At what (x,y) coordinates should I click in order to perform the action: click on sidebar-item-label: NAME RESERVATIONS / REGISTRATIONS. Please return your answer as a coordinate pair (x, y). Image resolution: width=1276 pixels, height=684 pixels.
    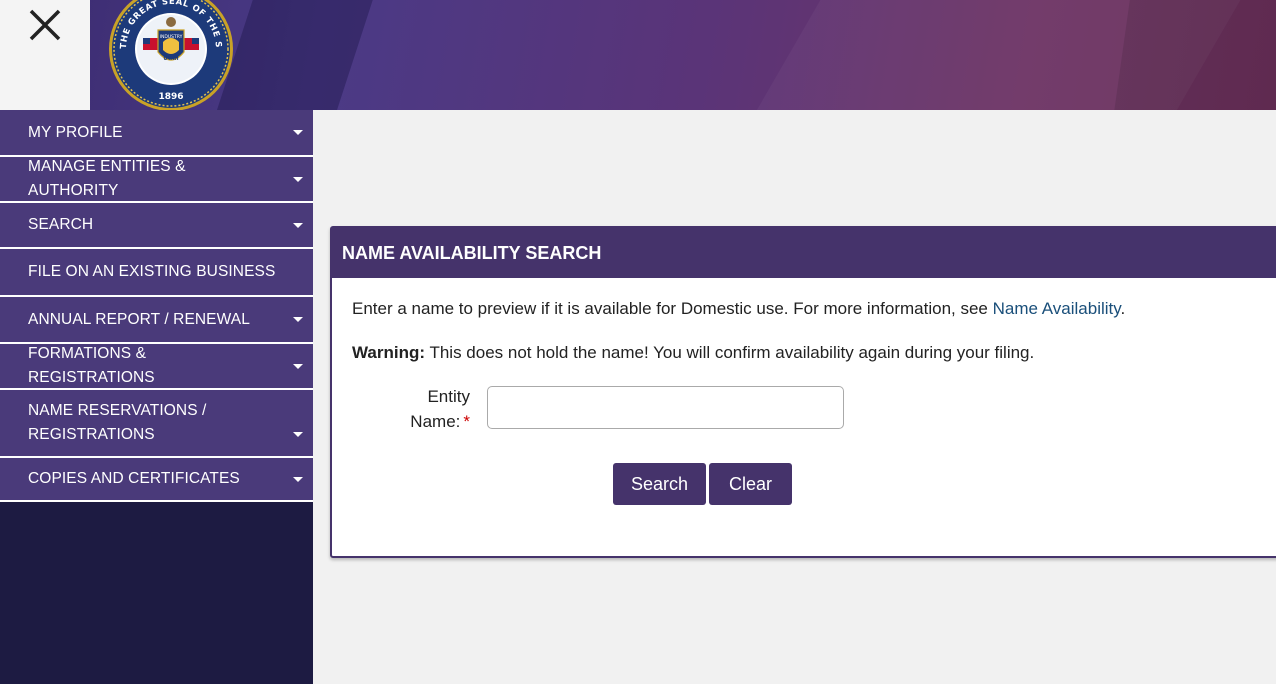
    Looking at the image, I should click on (117, 422).